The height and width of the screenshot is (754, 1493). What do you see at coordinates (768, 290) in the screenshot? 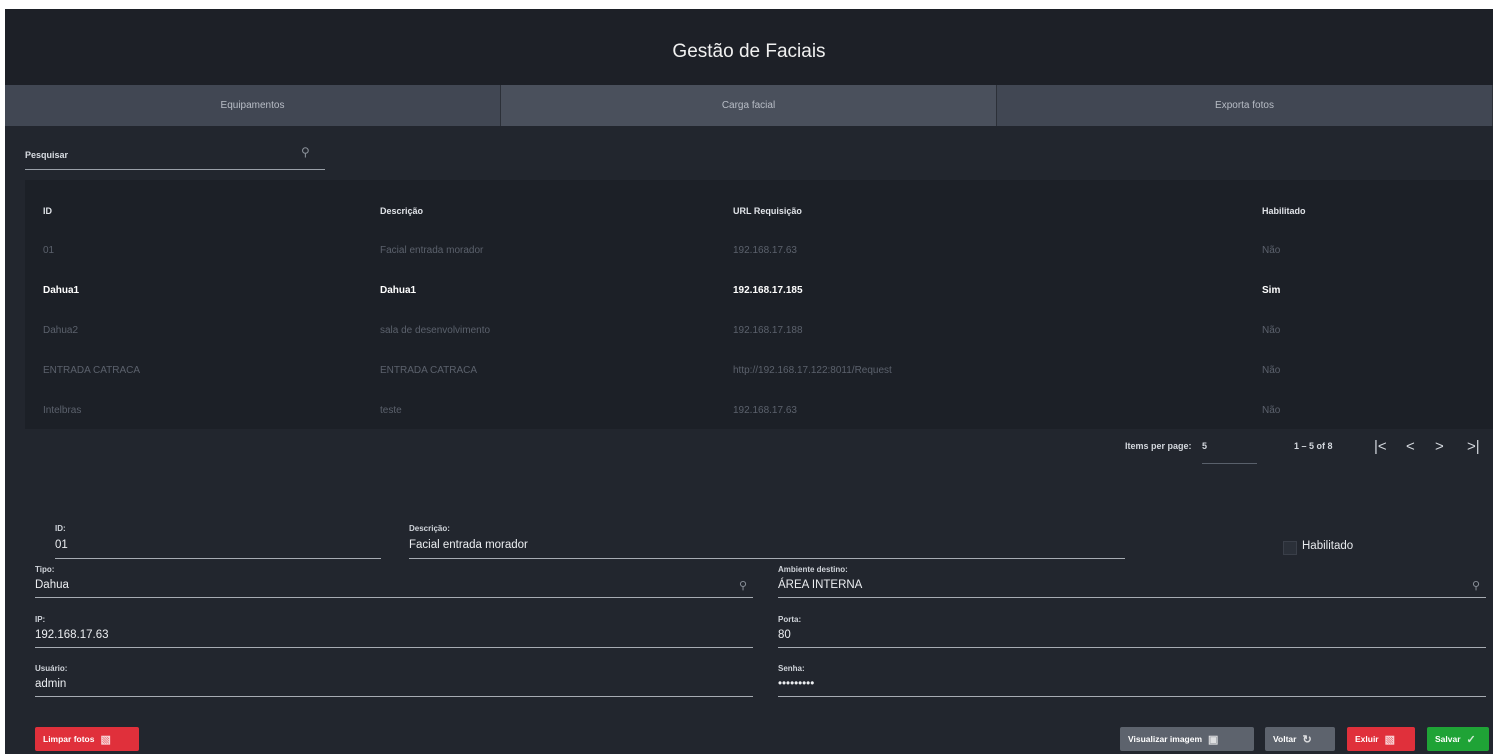
I see `cell-url: 192.168.17.185` at bounding box center [768, 290].